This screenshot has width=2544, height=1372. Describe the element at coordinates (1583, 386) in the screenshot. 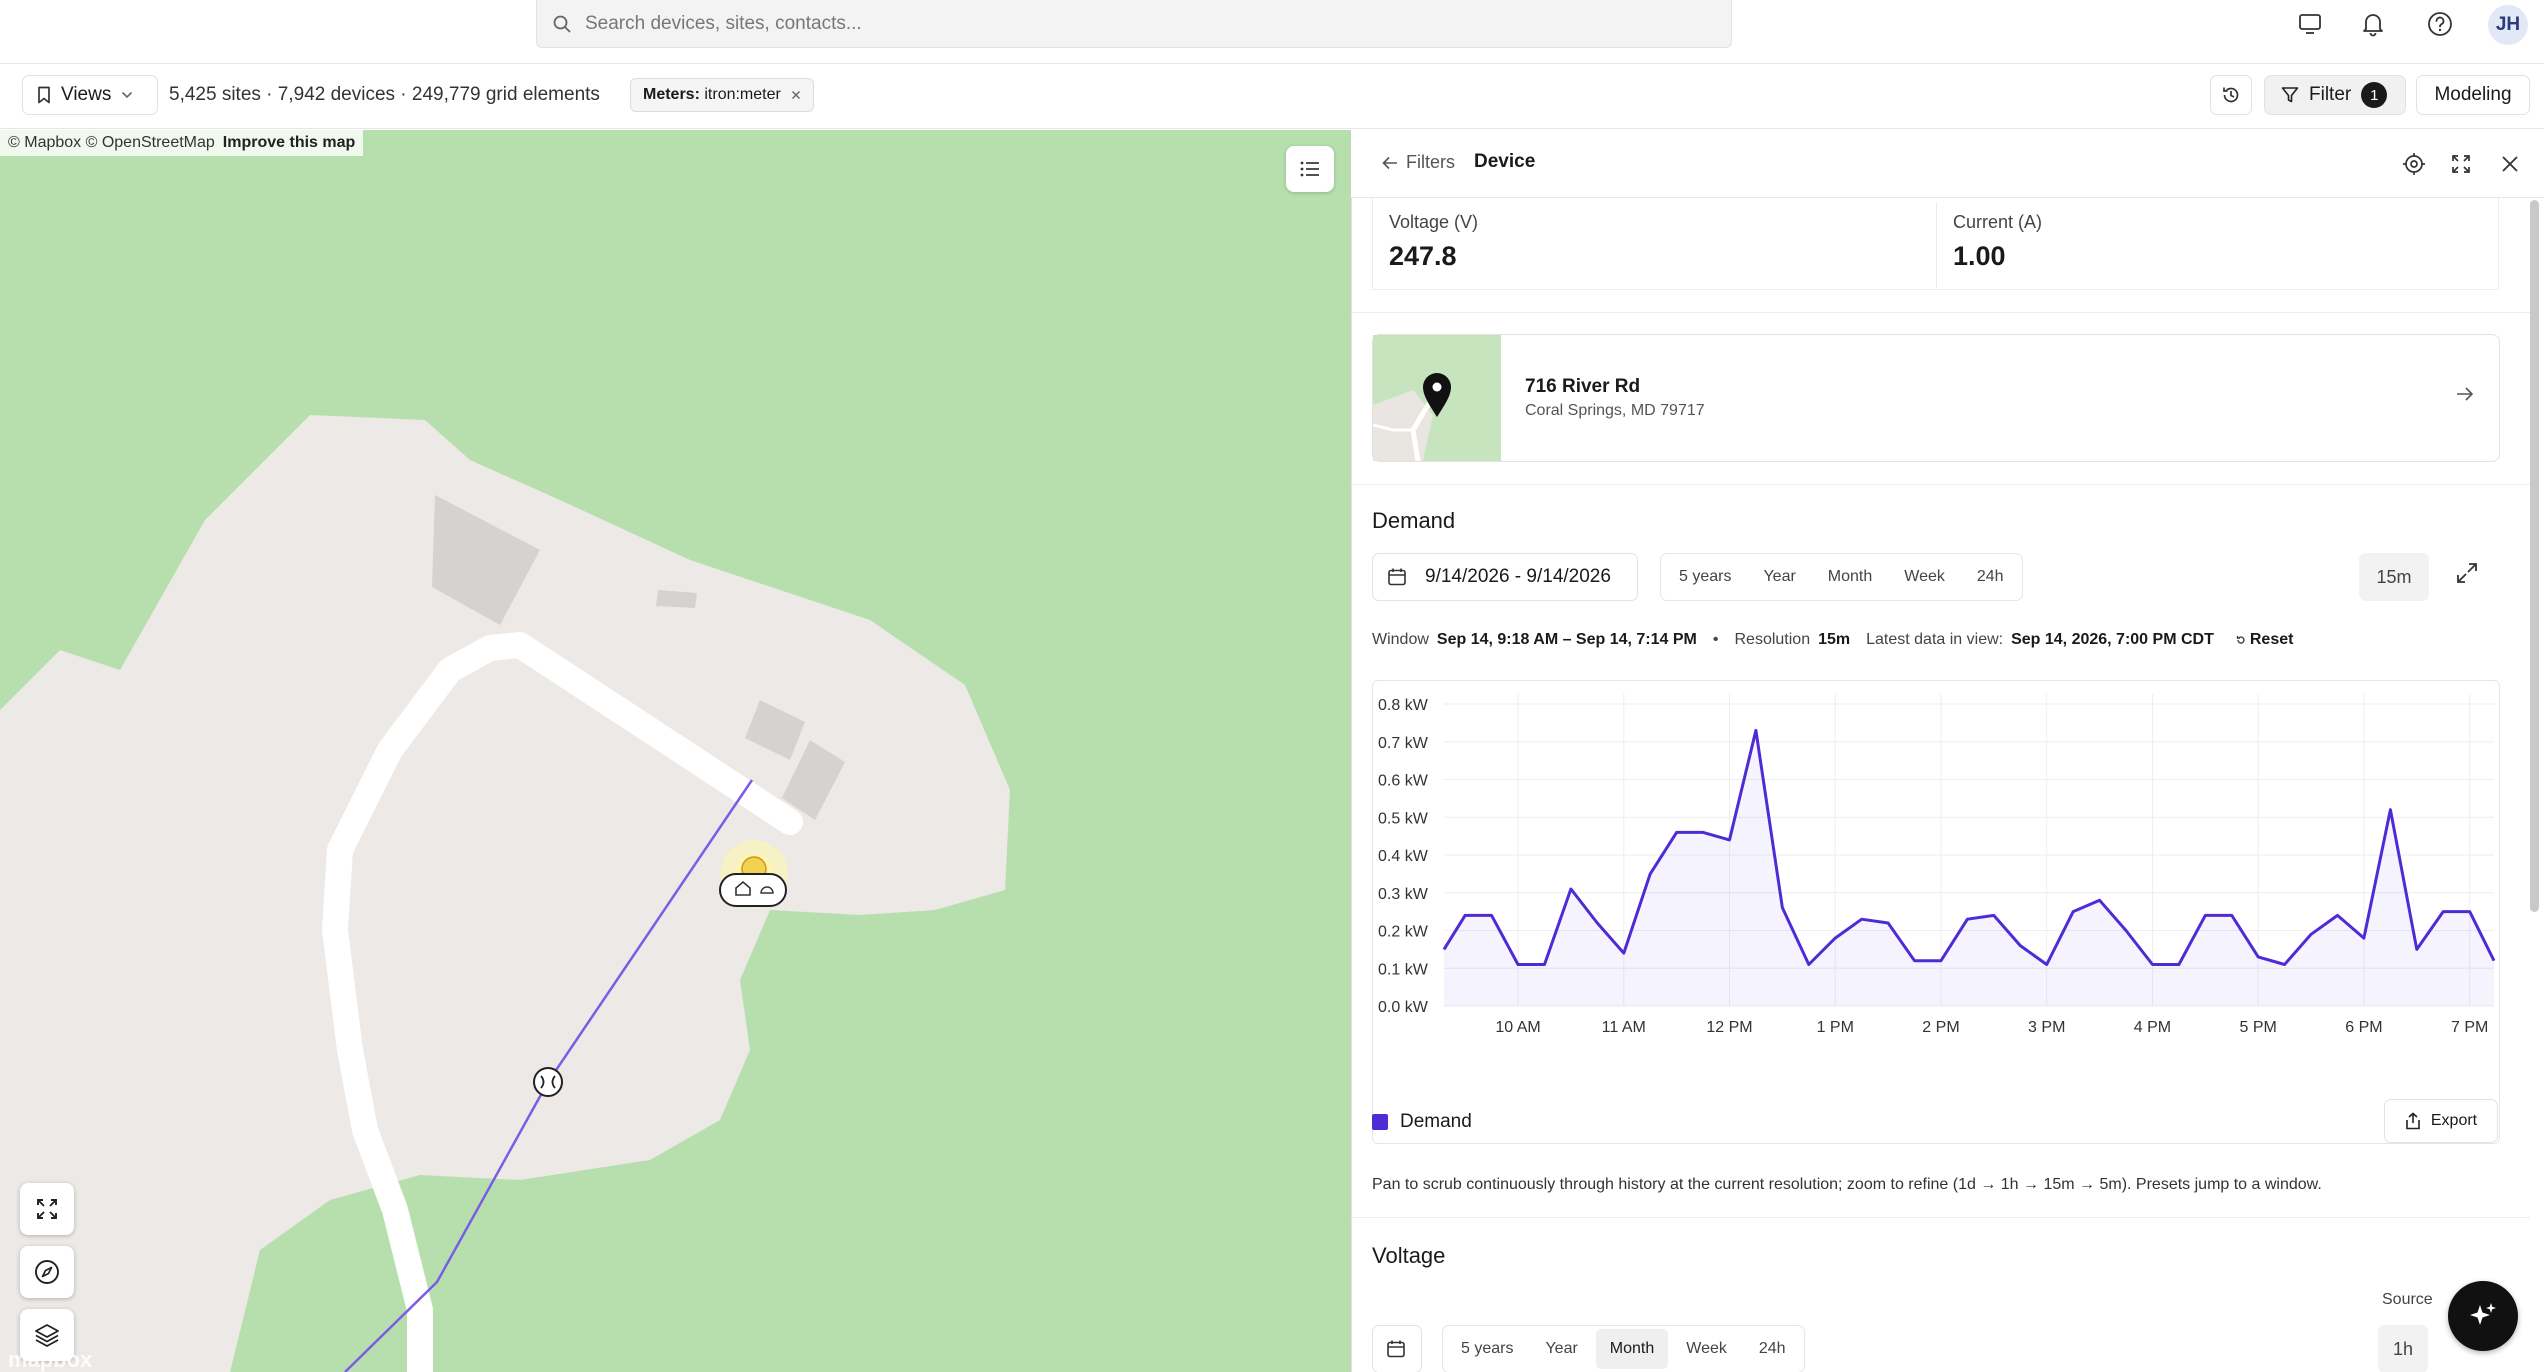

I see `address-line1: 716 River Rd` at that location.